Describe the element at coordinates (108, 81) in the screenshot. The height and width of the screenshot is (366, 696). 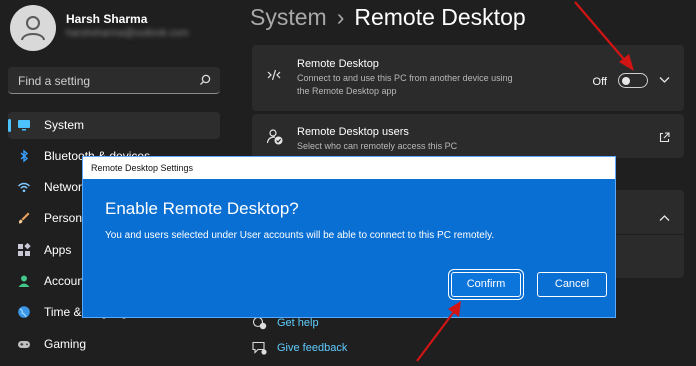
I see `search-input` at that location.